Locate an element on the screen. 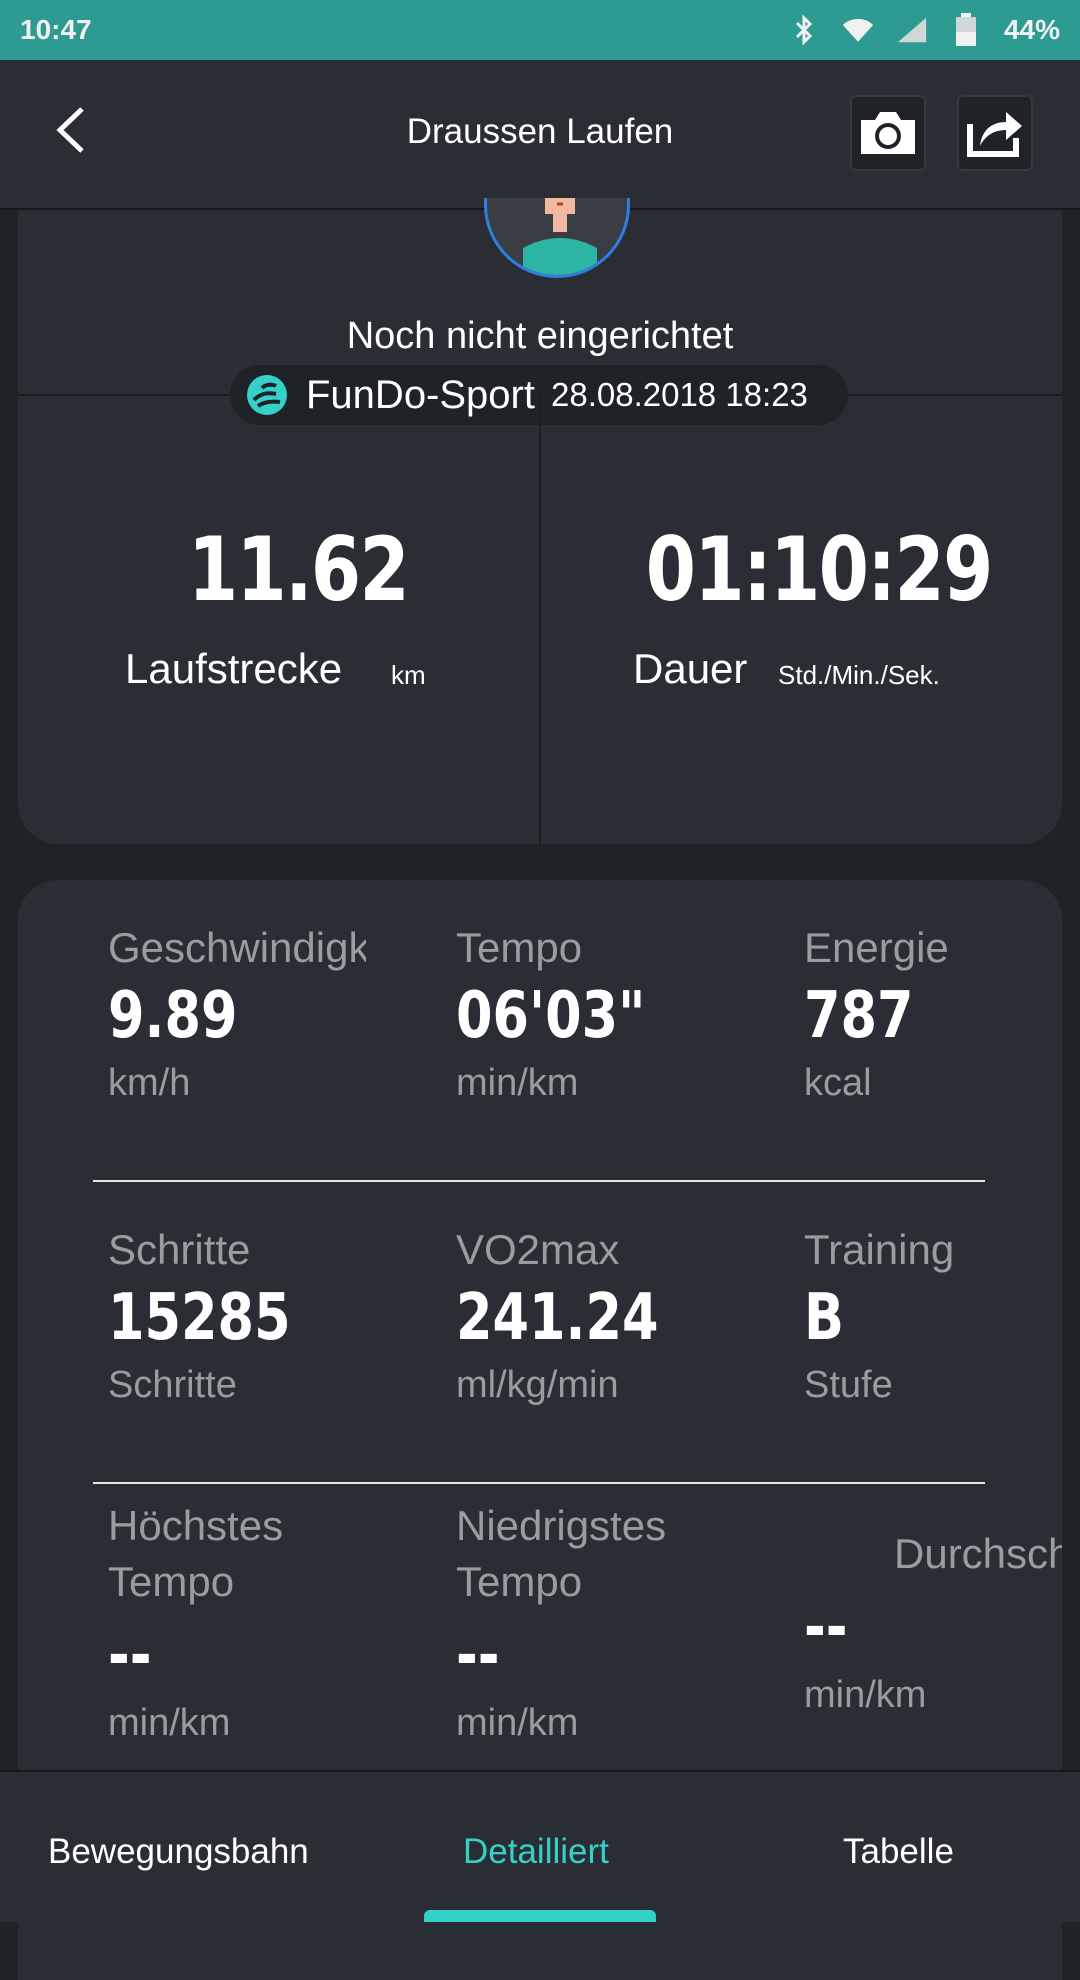  metric-pace: Tempo 06'03" min/km is located at coordinates (571, 1015).